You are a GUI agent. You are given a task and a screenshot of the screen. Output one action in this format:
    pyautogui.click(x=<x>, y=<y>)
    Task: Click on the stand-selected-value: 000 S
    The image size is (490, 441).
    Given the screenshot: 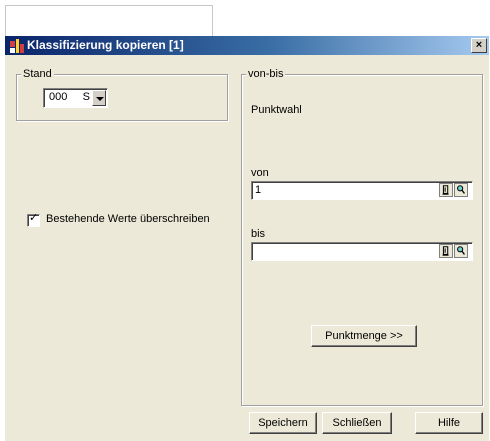 What is the action you would take?
    pyautogui.click(x=69, y=97)
    